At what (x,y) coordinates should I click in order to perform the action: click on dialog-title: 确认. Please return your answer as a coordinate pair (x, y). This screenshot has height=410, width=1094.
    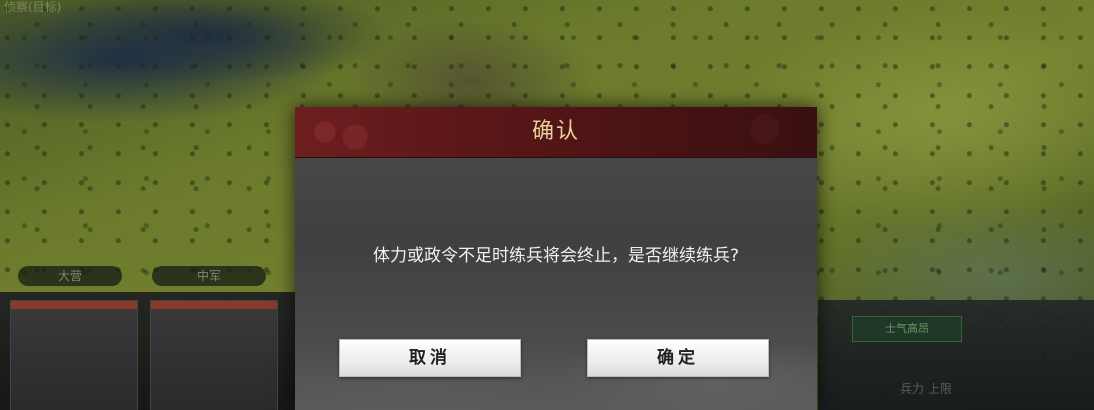
    Looking at the image, I should click on (555, 131).